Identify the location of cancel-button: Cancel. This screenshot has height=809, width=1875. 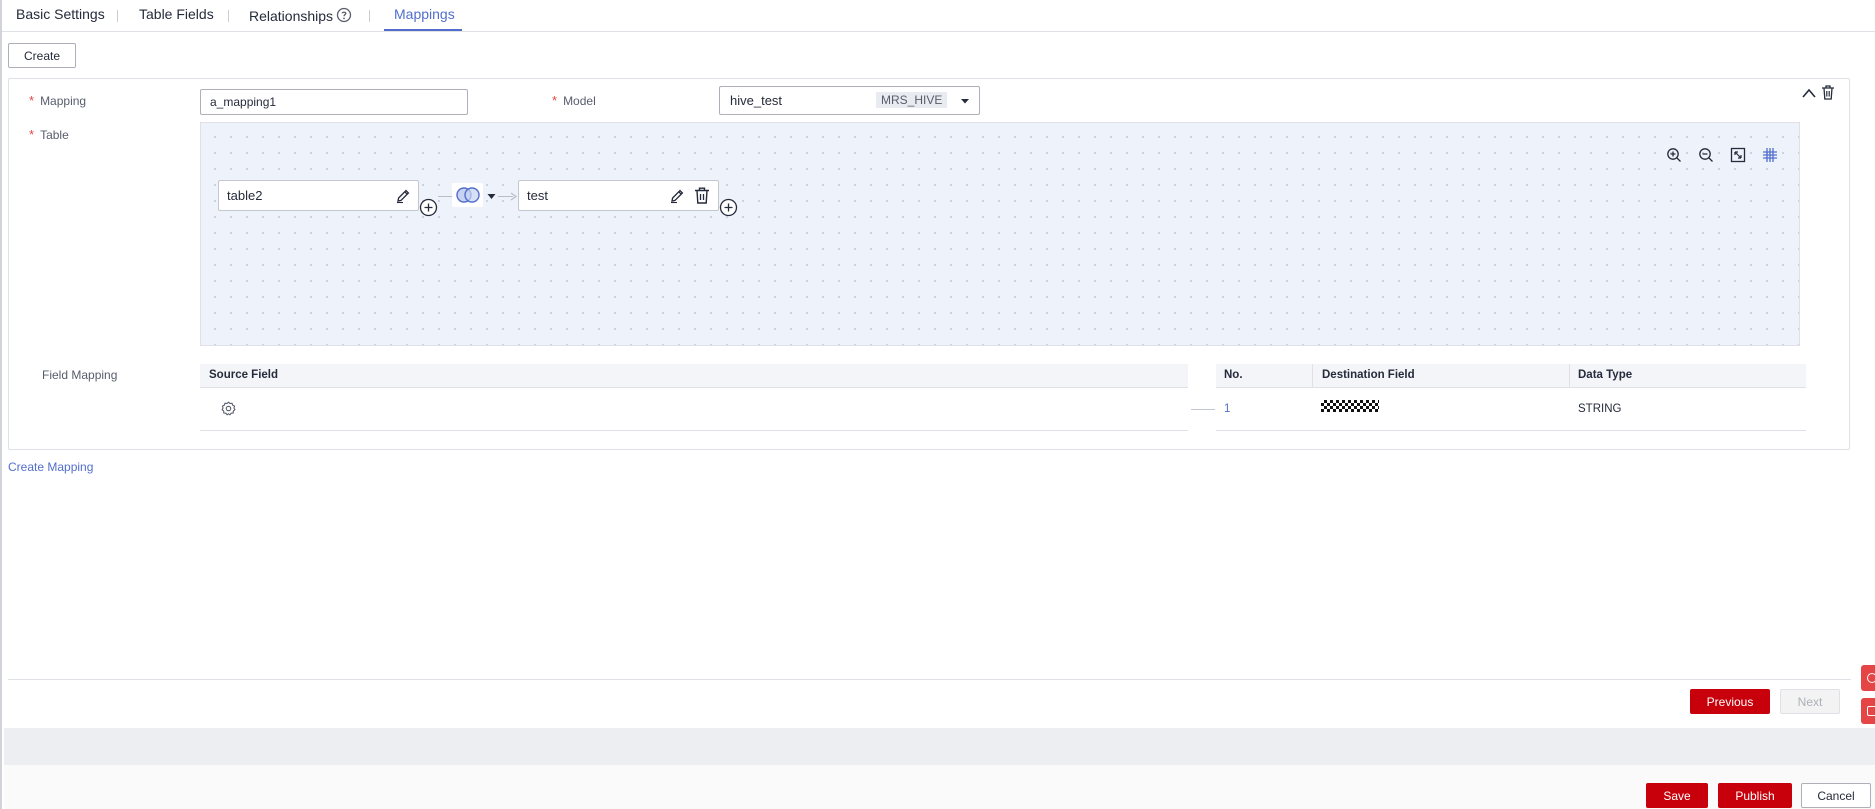
(1836, 795).